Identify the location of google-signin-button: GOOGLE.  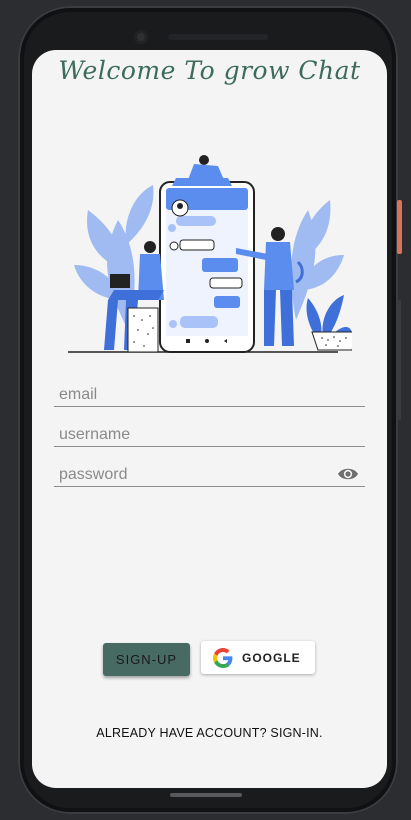
(258, 657).